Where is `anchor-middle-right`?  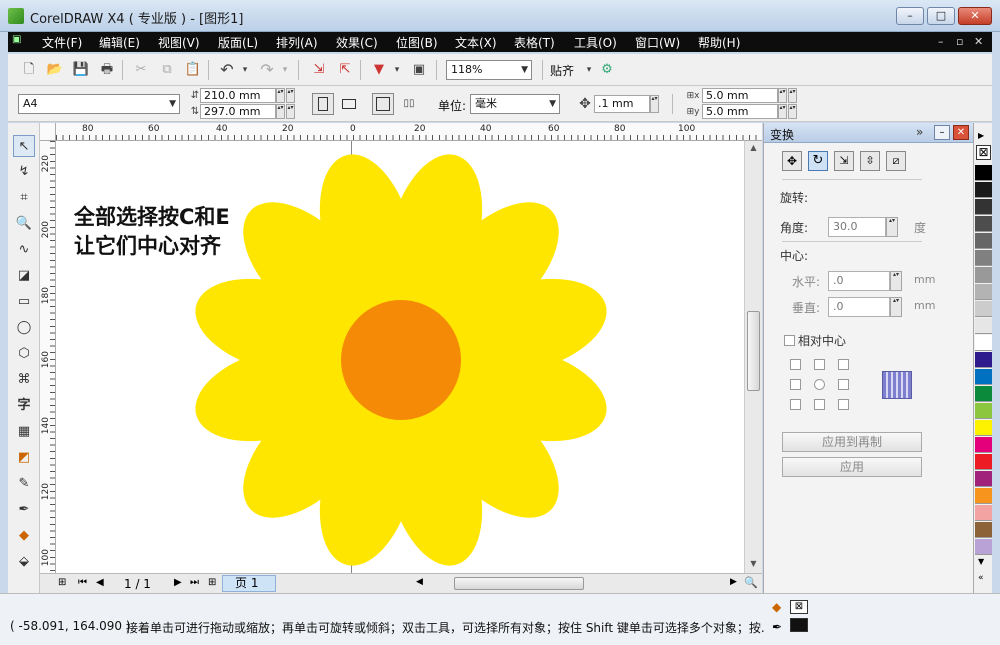 anchor-middle-right is located at coordinates (843, 384).